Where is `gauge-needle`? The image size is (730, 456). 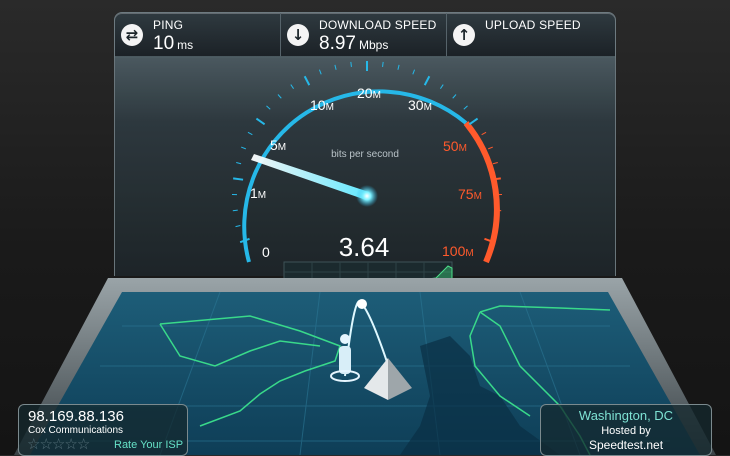 gauge-needle is located at coordinates (310, 177).